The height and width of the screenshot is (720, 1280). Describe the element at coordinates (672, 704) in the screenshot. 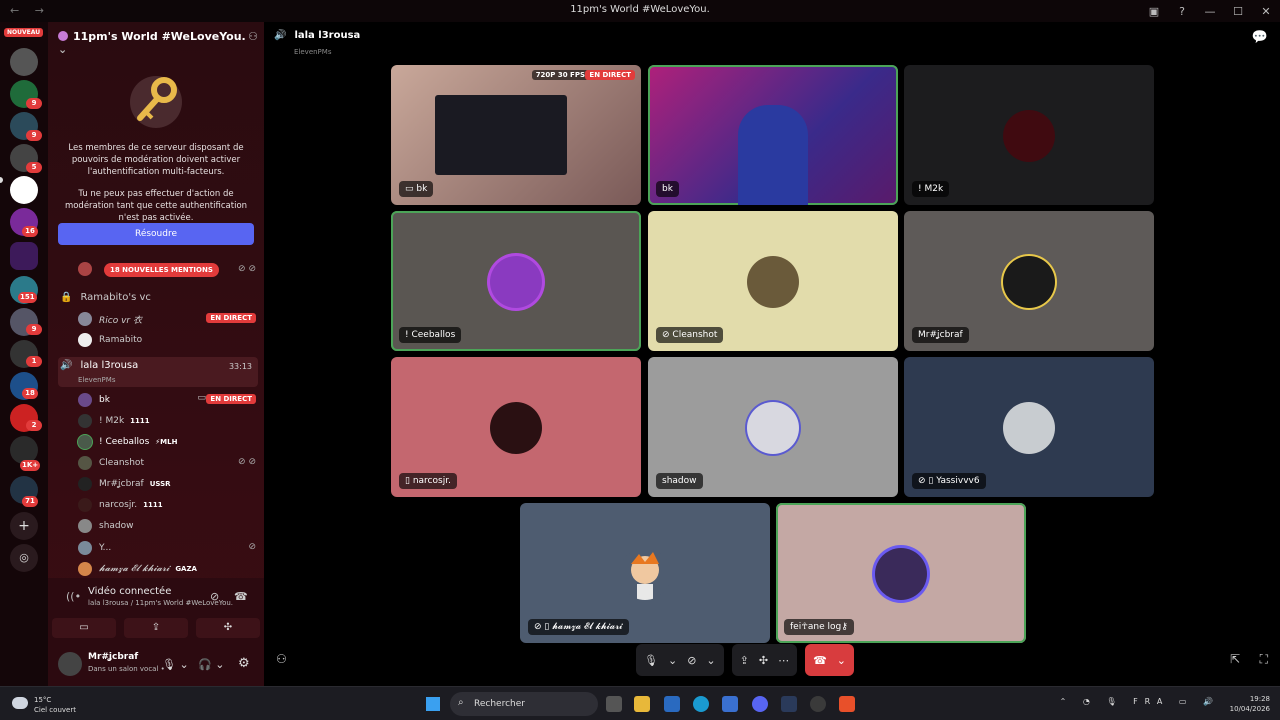

I see `store-icon` at that location.